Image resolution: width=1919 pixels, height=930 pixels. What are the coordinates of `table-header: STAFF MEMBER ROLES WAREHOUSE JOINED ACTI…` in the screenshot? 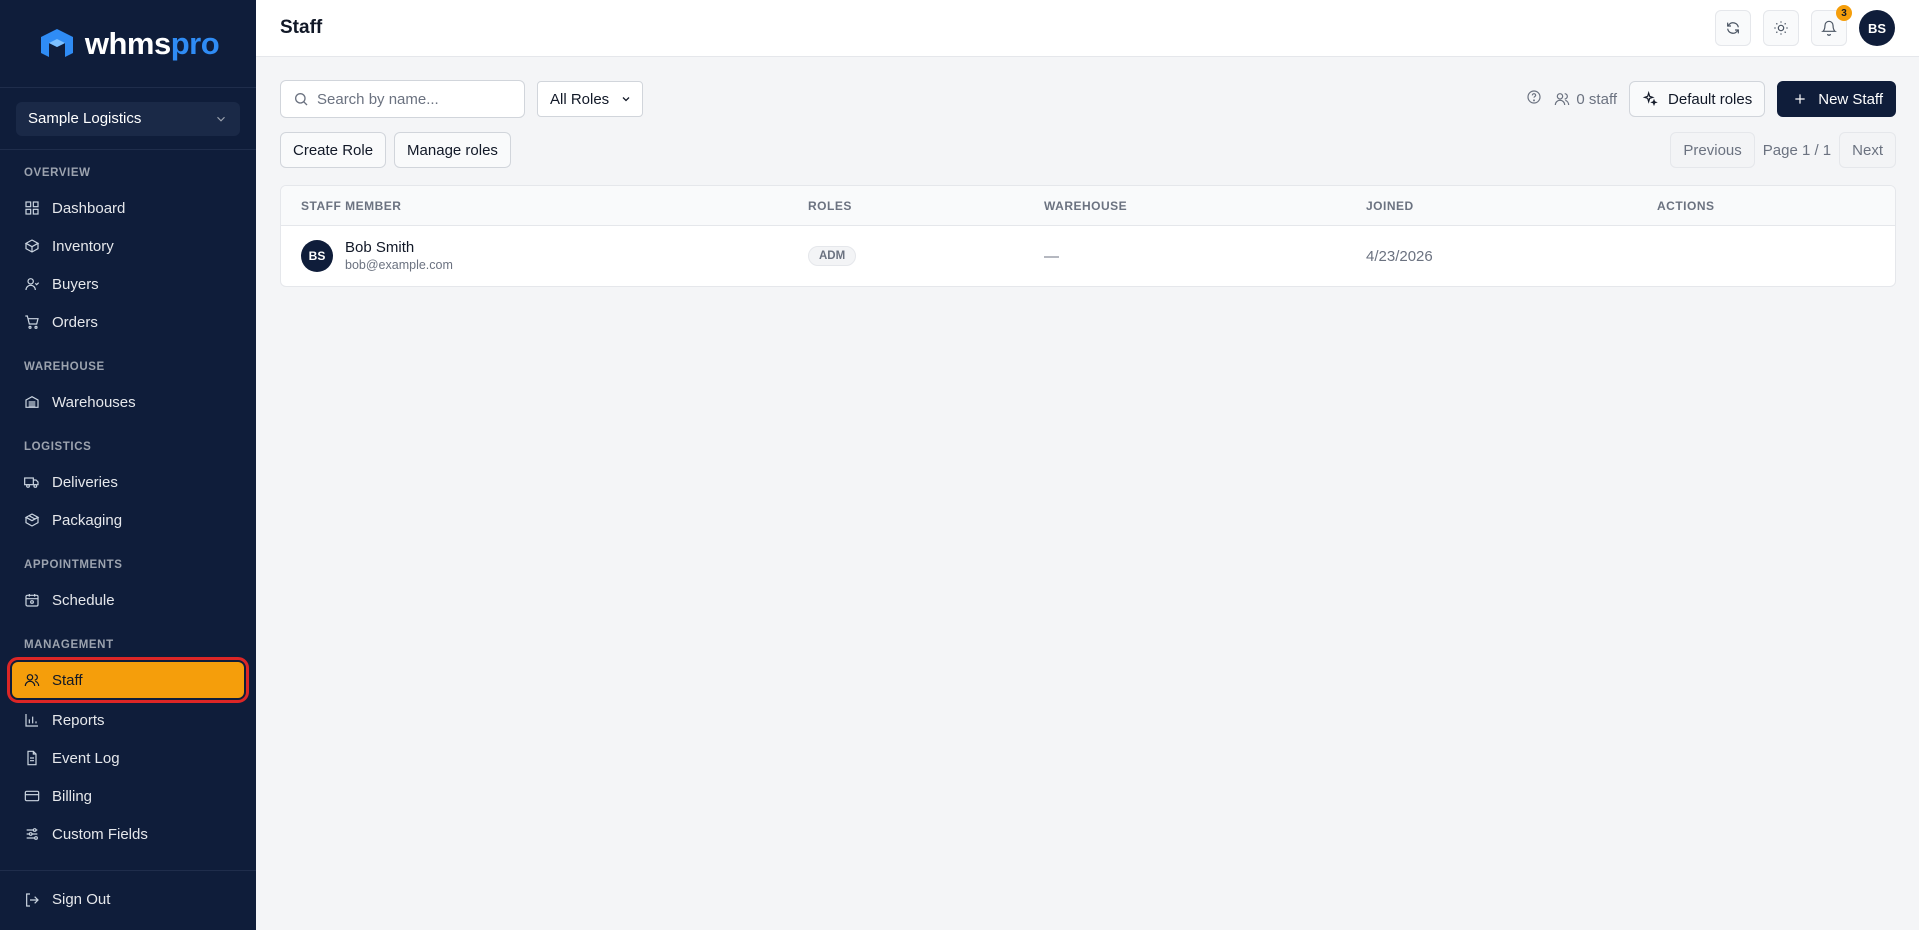 It's located at (1088, 206).